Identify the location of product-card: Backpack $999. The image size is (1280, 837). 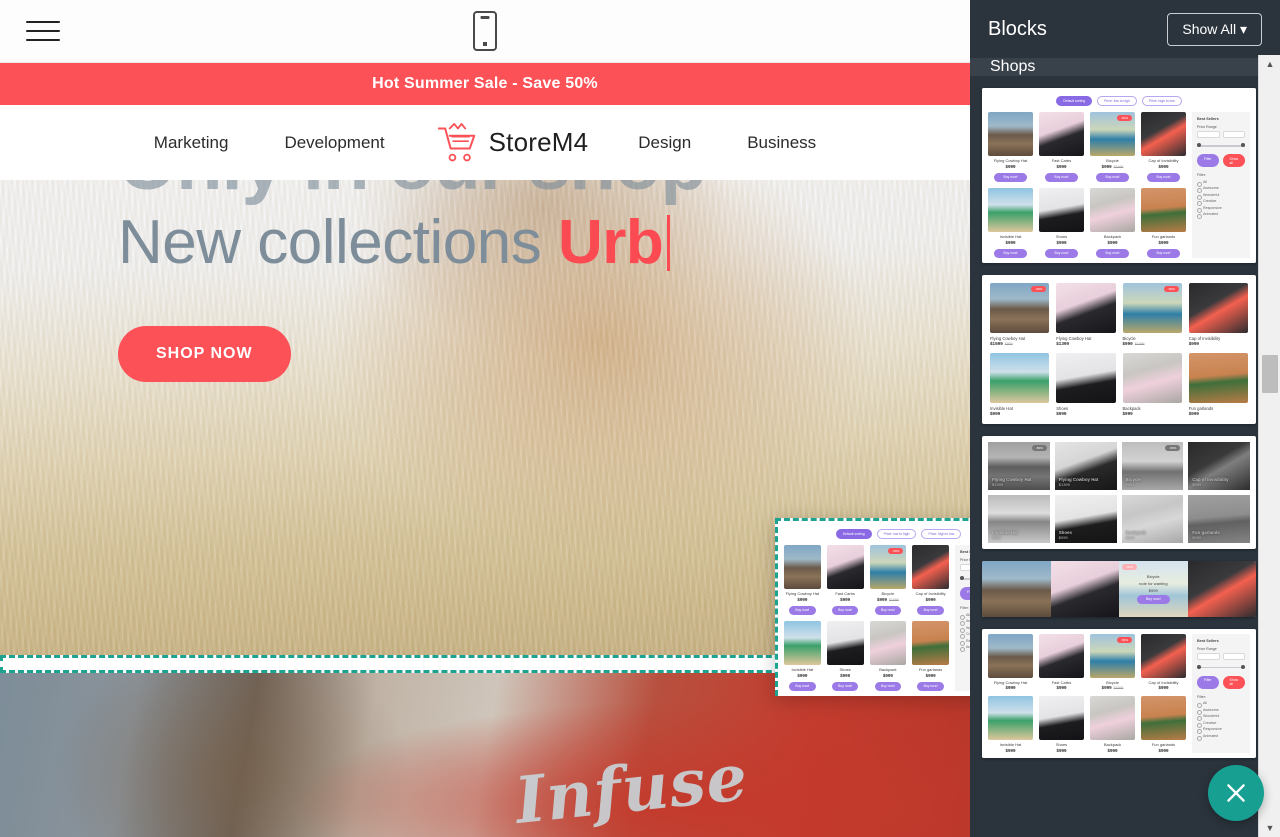
(1152, 518).